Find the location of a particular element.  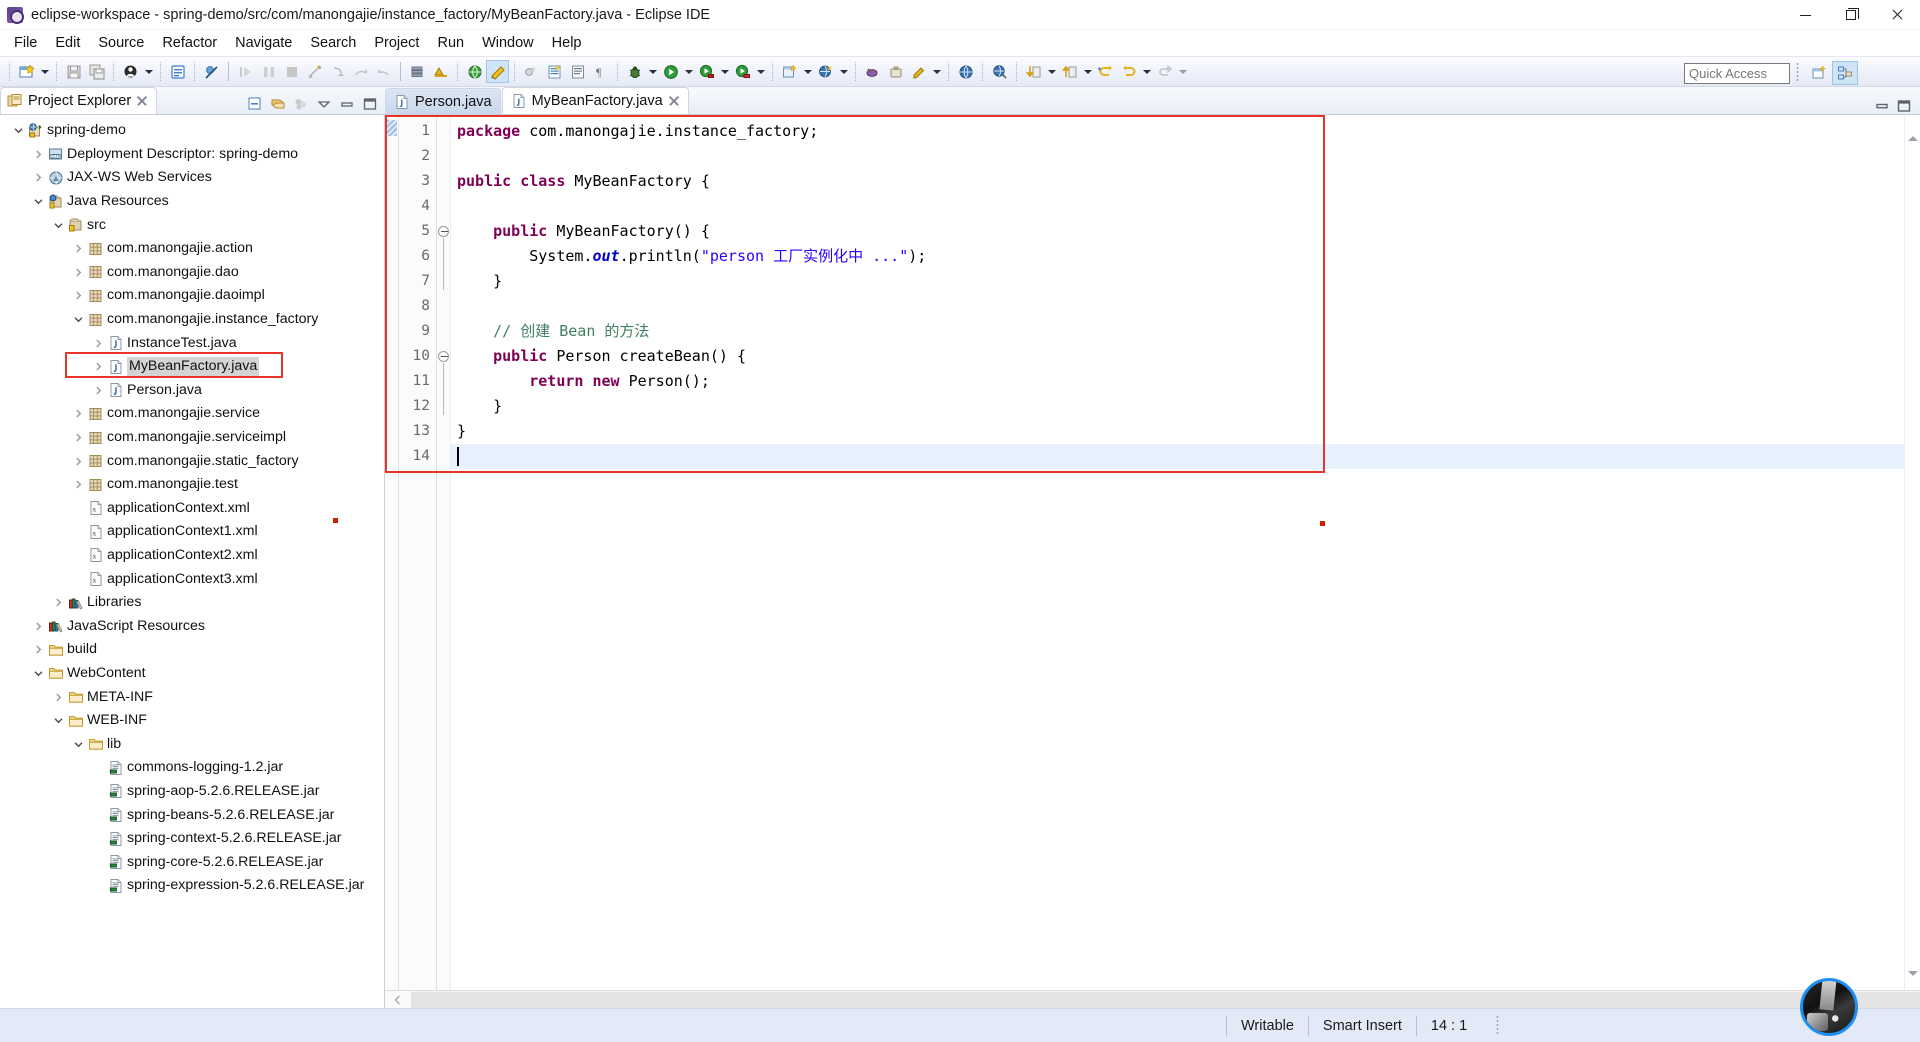

show-whitespace-icon: ¶ is located at coordinates (600, 71).